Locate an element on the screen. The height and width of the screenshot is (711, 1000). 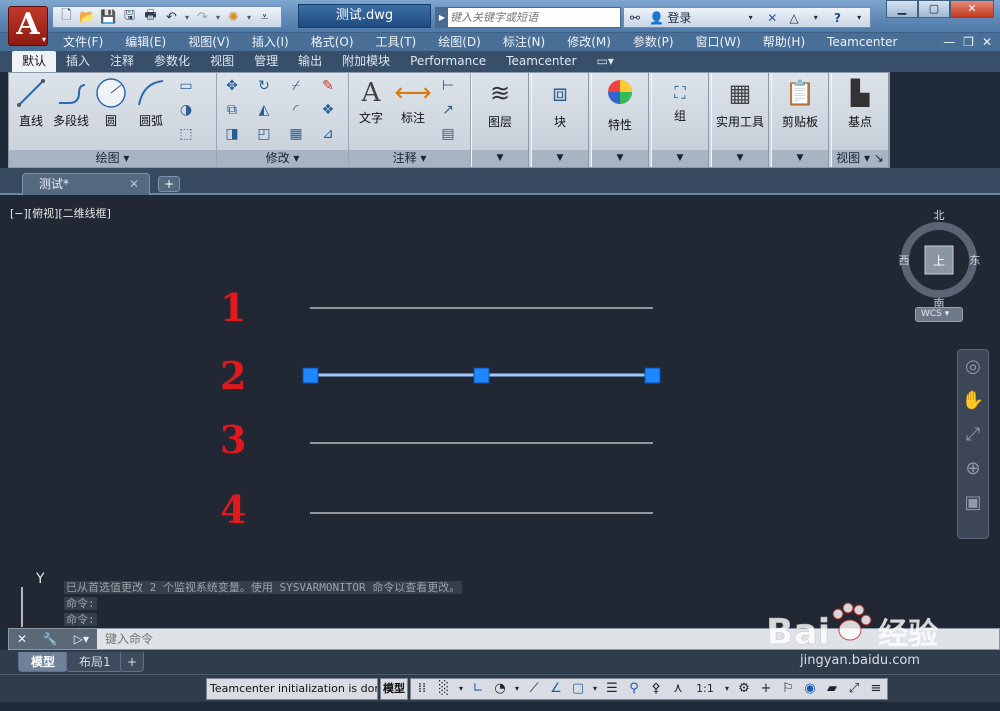
move-icon: ✥ is located at coordinates (232, 86).